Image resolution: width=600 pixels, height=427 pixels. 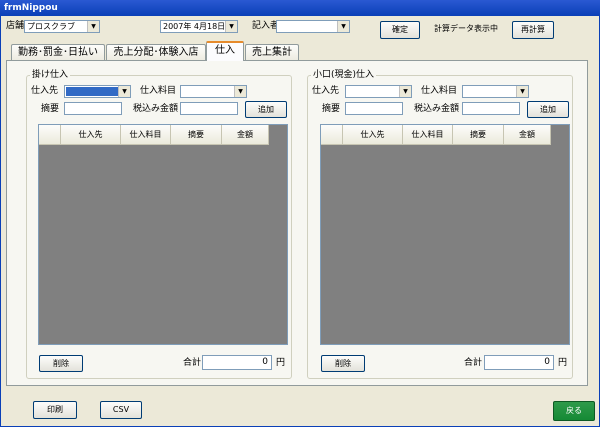 What do you see at coordinates (209, 108) in the screenshot?
I see `credit-amount-input` at bounding box center [209, 108].